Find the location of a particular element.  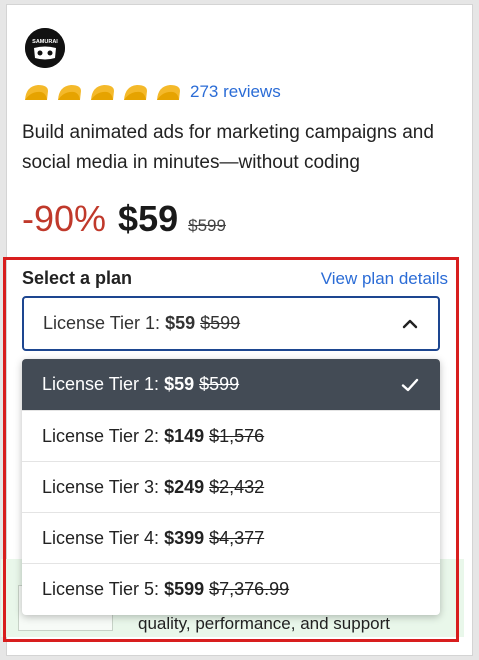

plan-option: License Tier 3: $249 $2,432 is located at coordinates (231, 487).